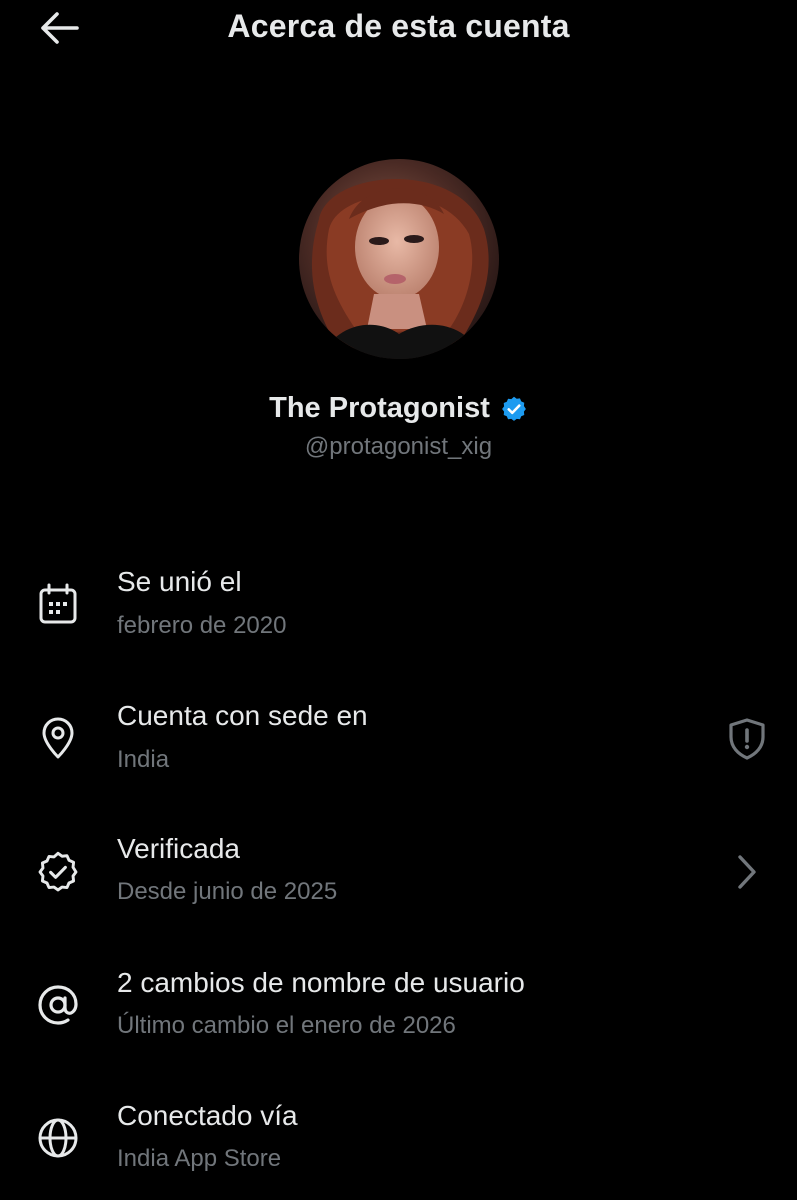  I want to click on row-subtitle: Desde junio de 2025, so click(227, 891).